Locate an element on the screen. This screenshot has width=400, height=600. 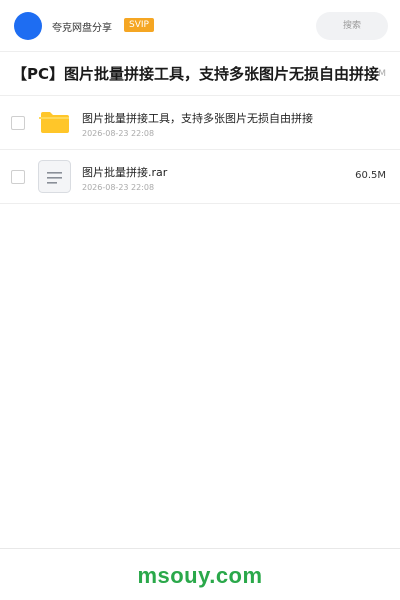
svip-badge: SVIP is located at coordinates (139, 25).